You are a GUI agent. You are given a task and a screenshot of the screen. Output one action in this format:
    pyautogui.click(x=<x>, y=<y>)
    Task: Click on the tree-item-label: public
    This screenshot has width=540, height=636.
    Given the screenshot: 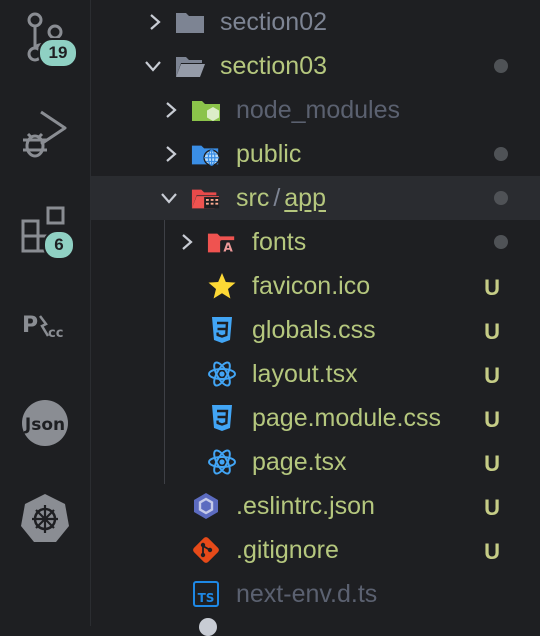 What is the action you would take?
    pyautogui.click(x=269, y=154)
    